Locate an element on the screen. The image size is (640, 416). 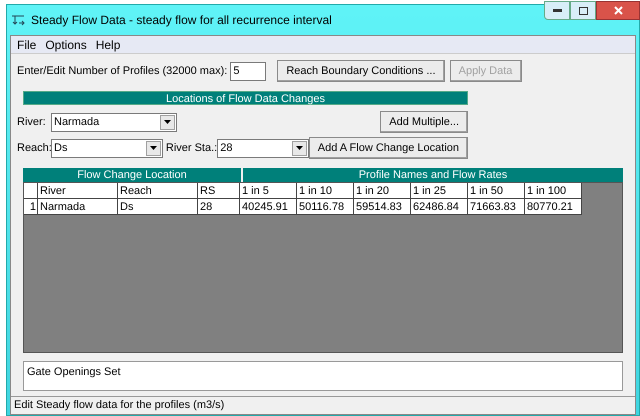
river-sta-label: River Sta.: is located at coordinates (192, 148).